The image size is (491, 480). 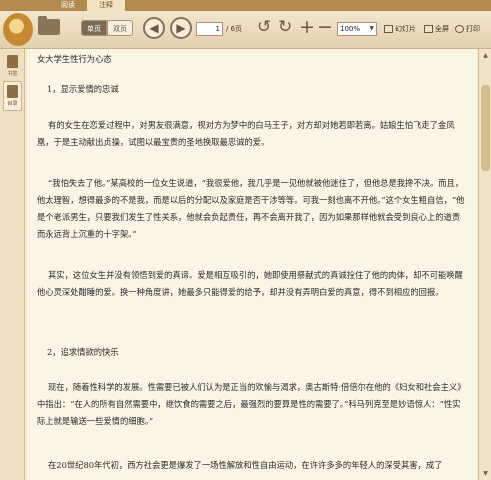 What do you see at coordinates (428, 29) in the screenshot?
I see `fullscreen-icon` at bounding box center [428, 29].